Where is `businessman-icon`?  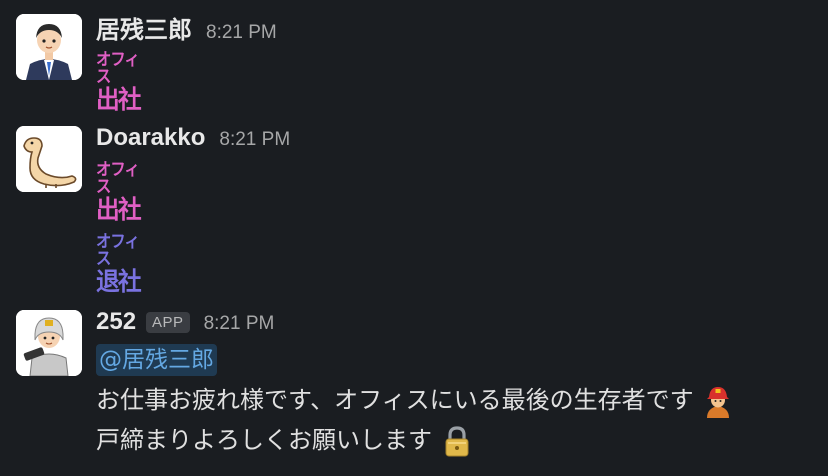 businessman-icon is located at coordinates (49, 47).